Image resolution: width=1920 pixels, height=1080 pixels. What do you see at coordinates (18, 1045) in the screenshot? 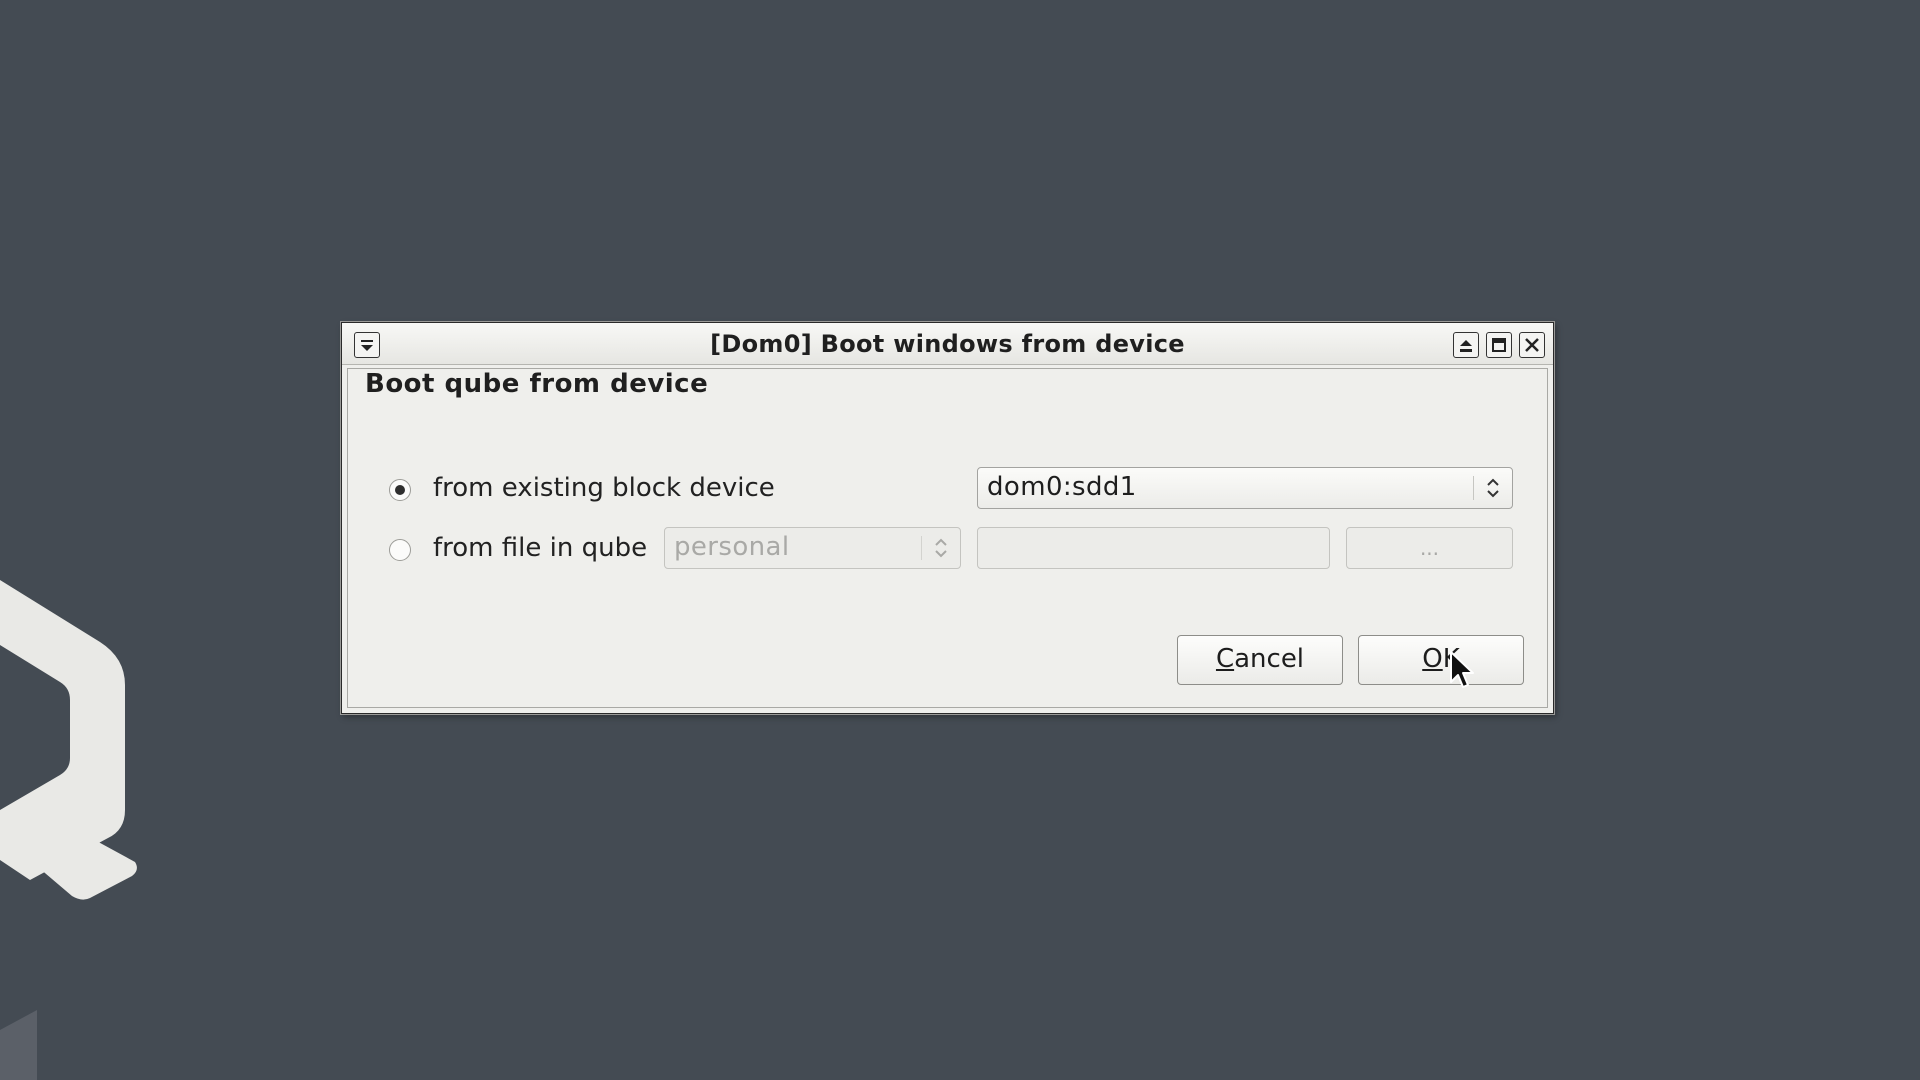
I see `qubes-logo-fragment` at bounding box center [18, 1045].